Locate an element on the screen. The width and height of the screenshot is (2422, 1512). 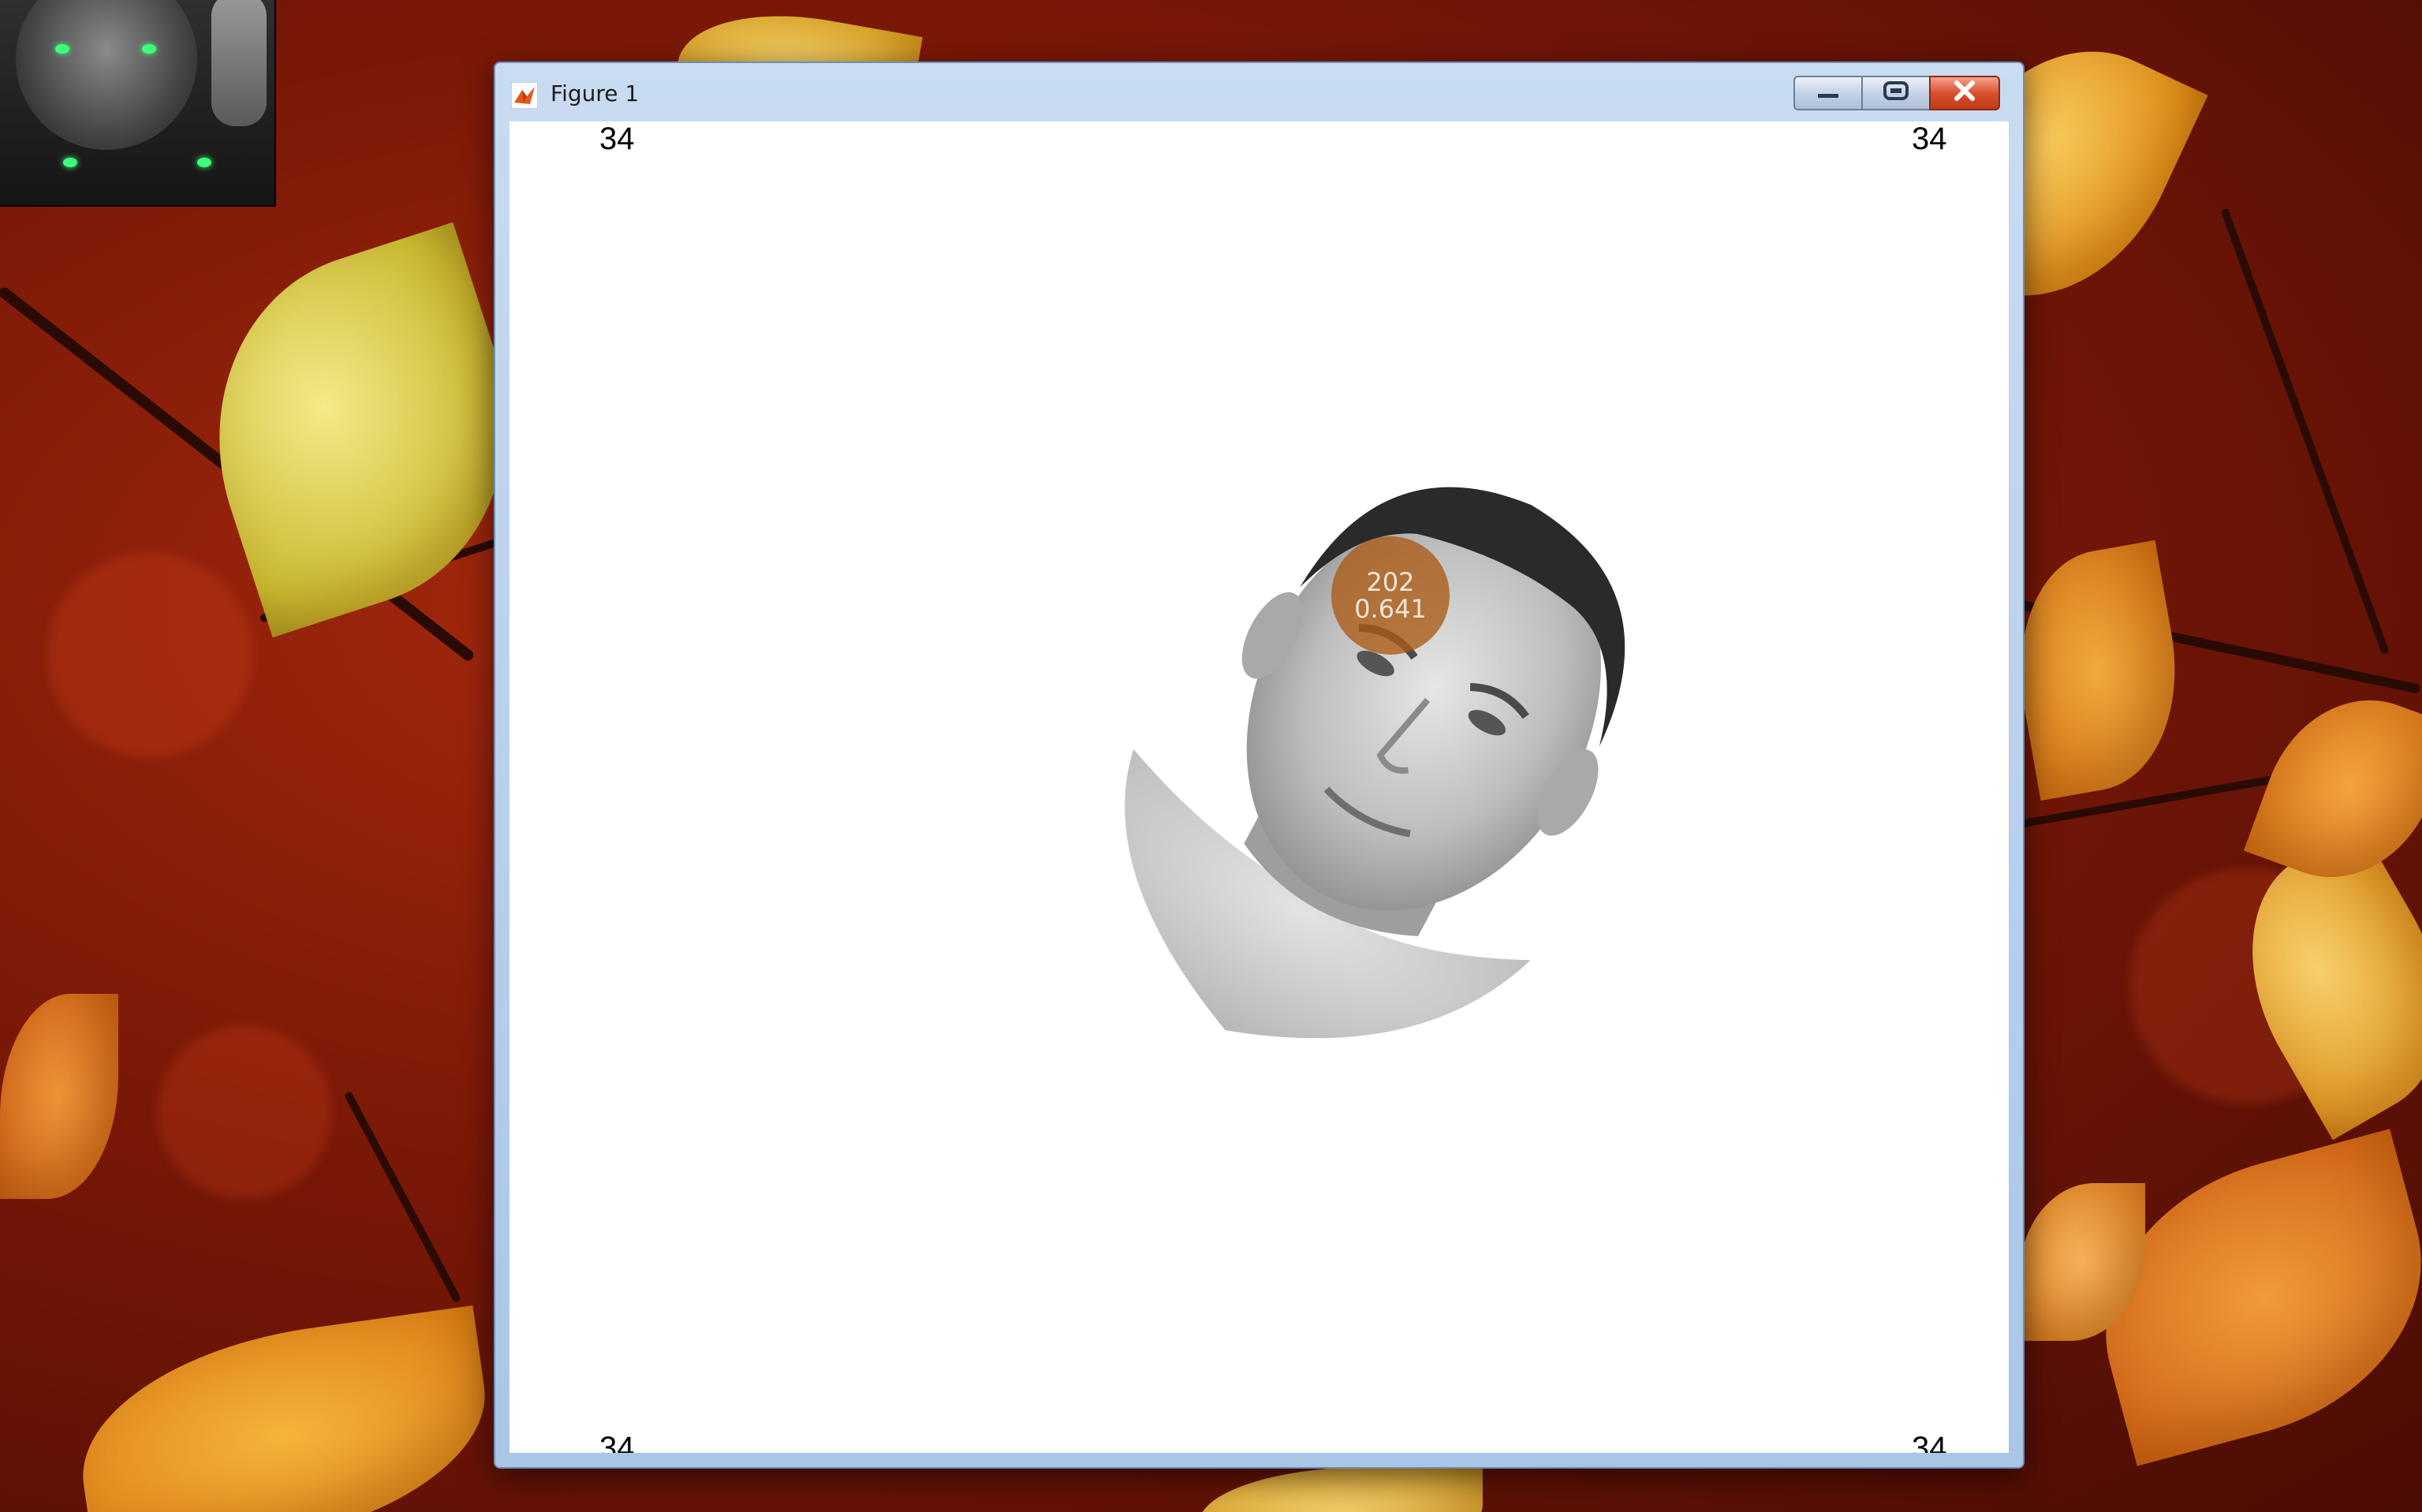
gaze-value: 202 is located at coordinates (1390, 582).